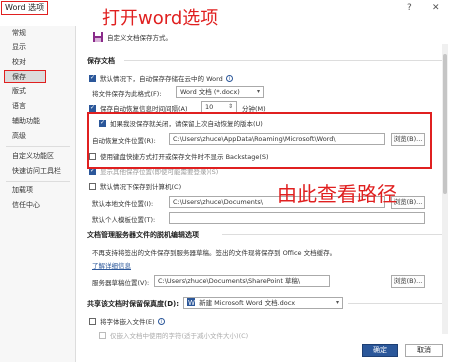 This screenshot has height=362, width=450. Describe the element at coordinates (25, 8) in the screenshot. I see `window-title: Word 选项` at that location.